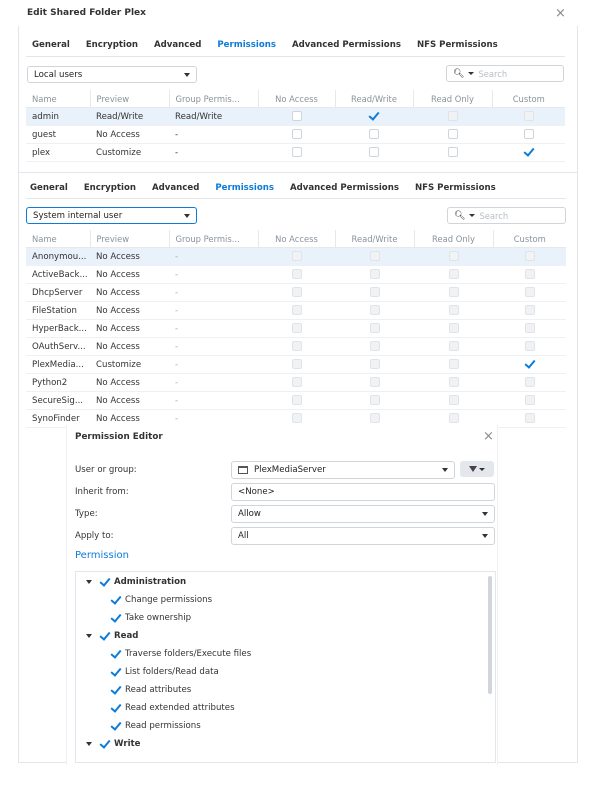 Image resolution: width=597 pixels, height=786 pixels. What do you see at coordinates (363, 536) in the screenshot?
I see `apply-to-select: All` at bounding box center [363, 536].